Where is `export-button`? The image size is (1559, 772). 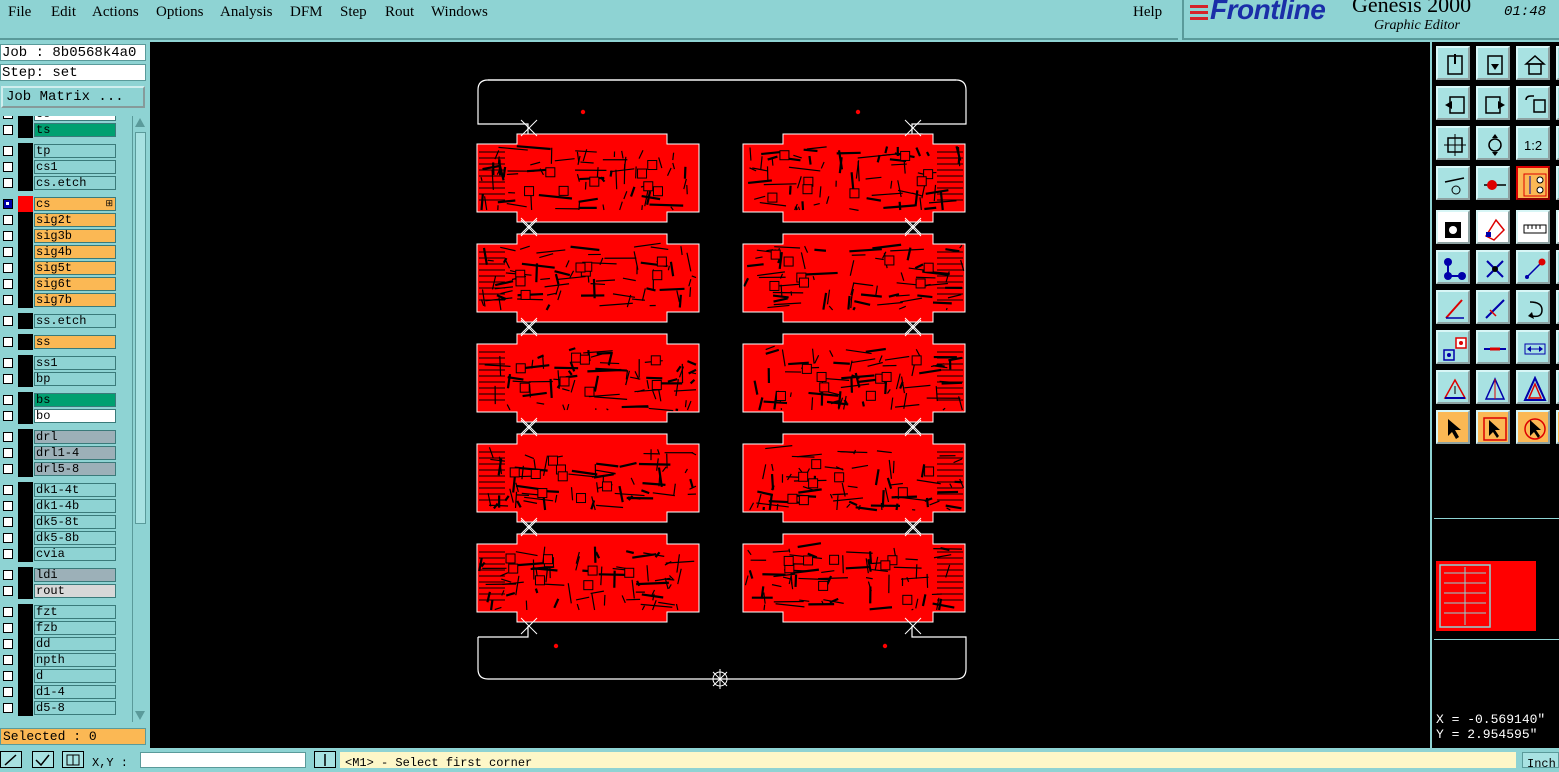
export-button is located at coordinates (1493, 63).